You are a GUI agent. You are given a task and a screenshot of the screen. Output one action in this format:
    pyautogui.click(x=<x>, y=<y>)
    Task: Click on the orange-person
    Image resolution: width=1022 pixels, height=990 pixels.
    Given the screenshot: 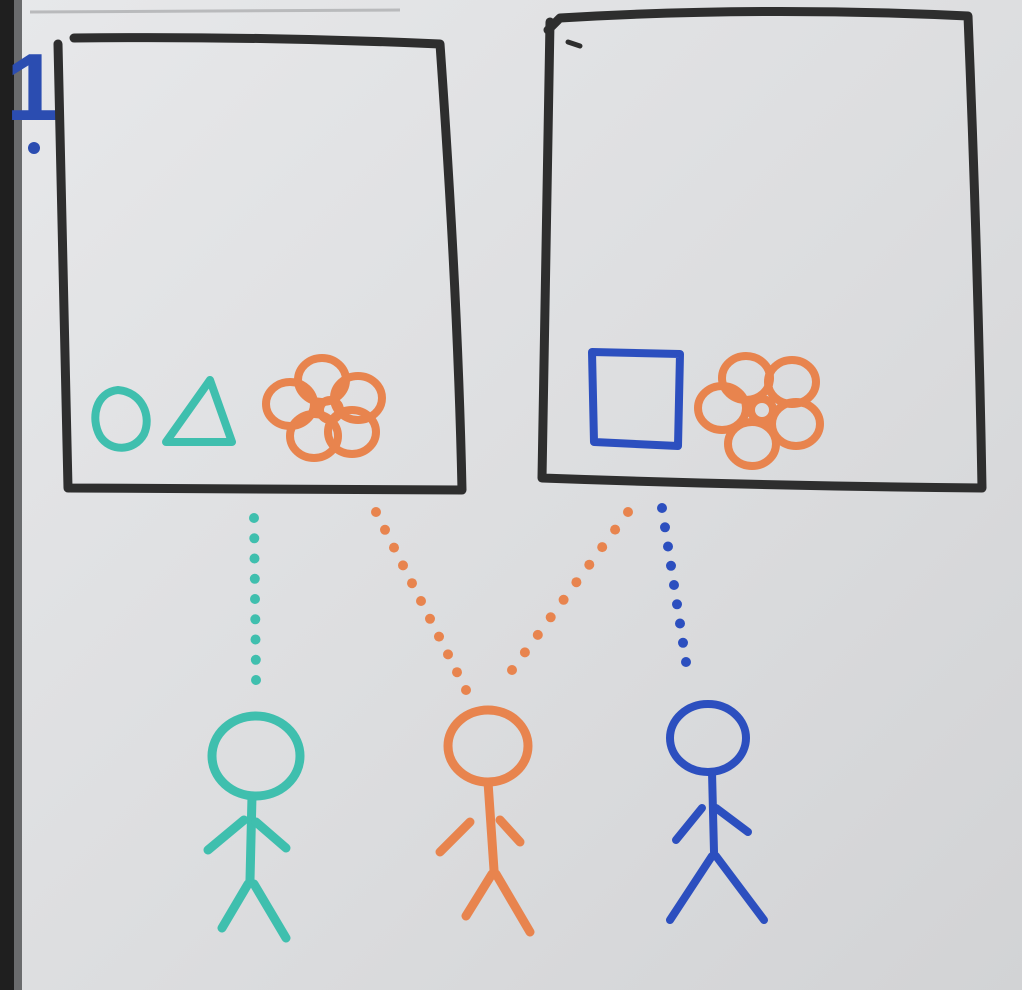 What is the action you would take?
    pyautogui.click(x=485, y=821)
    